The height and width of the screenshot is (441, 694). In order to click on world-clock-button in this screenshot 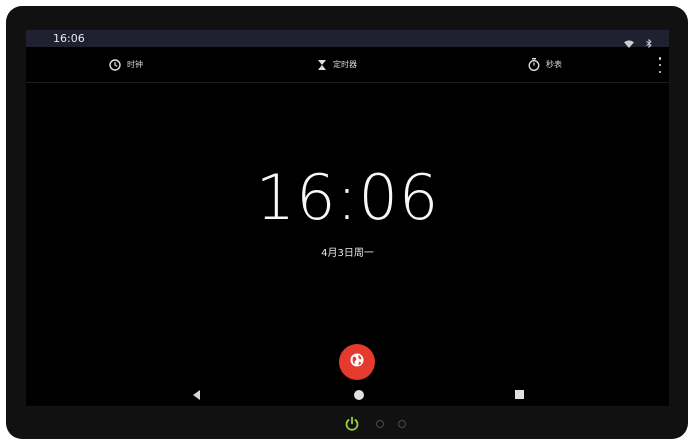, I will do `click(357, 362)`.